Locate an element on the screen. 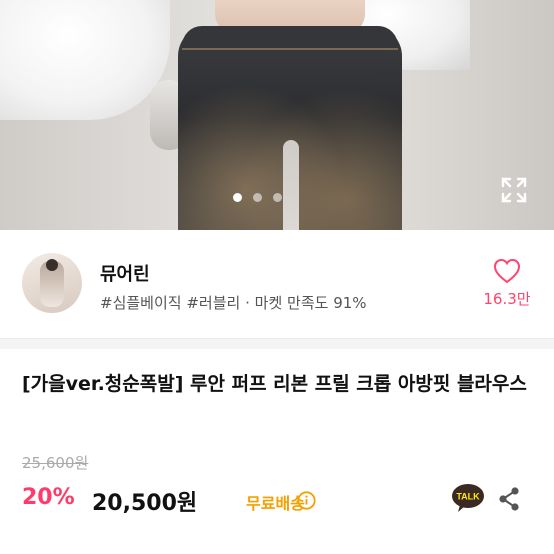 The image size is (554, 554). heart-outline-icon is located at coordinates (507, 271).